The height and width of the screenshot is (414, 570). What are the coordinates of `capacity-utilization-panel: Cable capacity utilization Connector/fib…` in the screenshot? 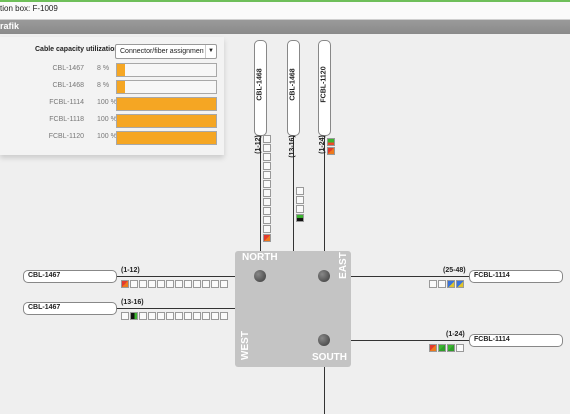 It's located at (112, 96).